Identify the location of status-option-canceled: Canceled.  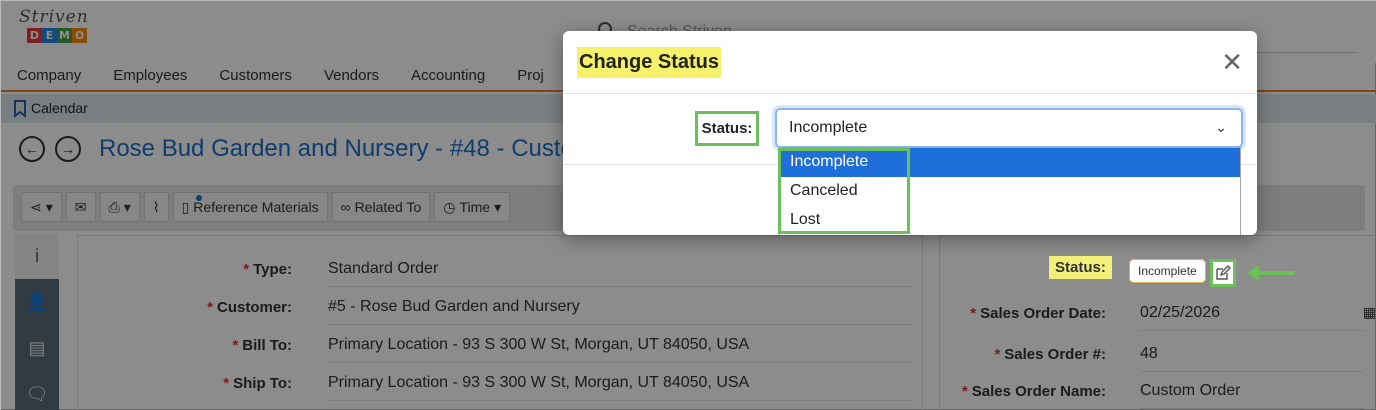
(1010, 191).